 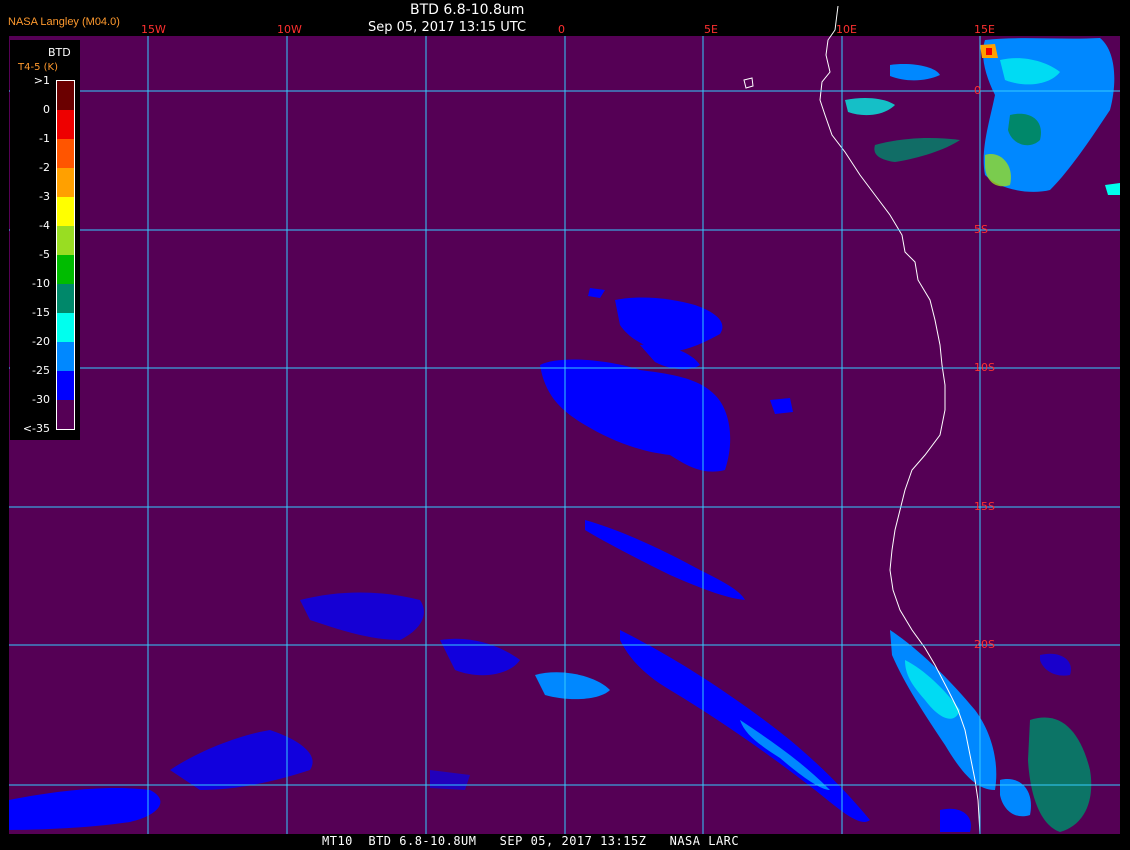 What do you see at coordinates (984, 367) in the screenshot?
I see `lat-label-10s: 10S` at bounding box center [984, 367].